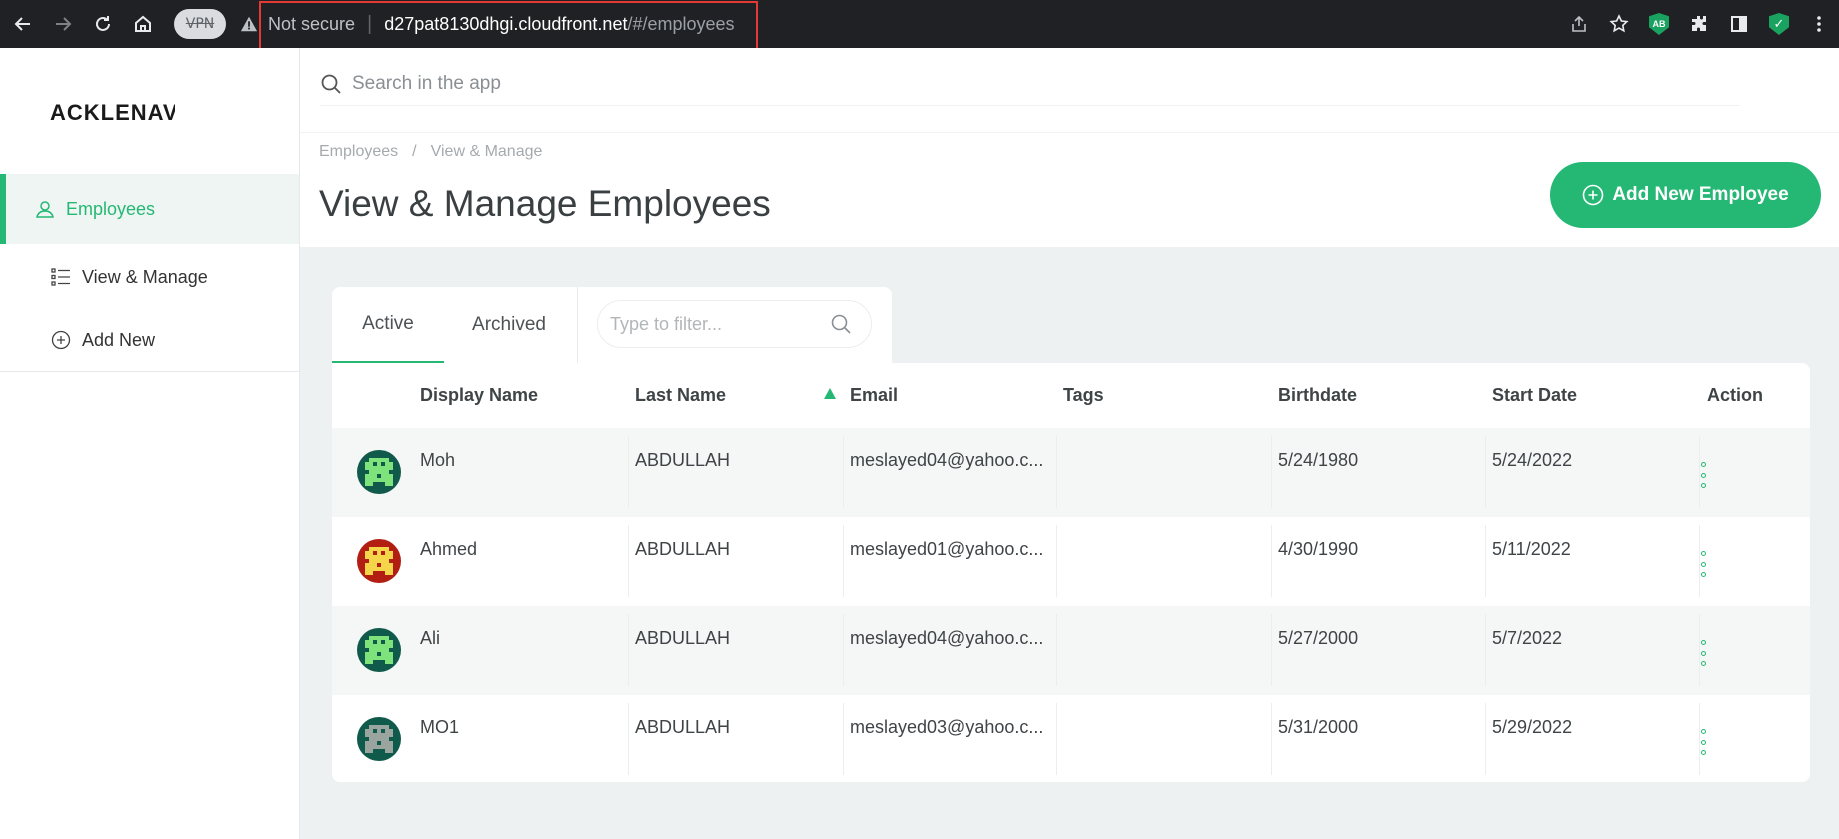 The height and width of the screenshot is (839, 1839). Describe the element at coordinates (506, 23) in the screenshot. I see `url-host: d27pat8130dhgi.cloudfront.net` at that location.